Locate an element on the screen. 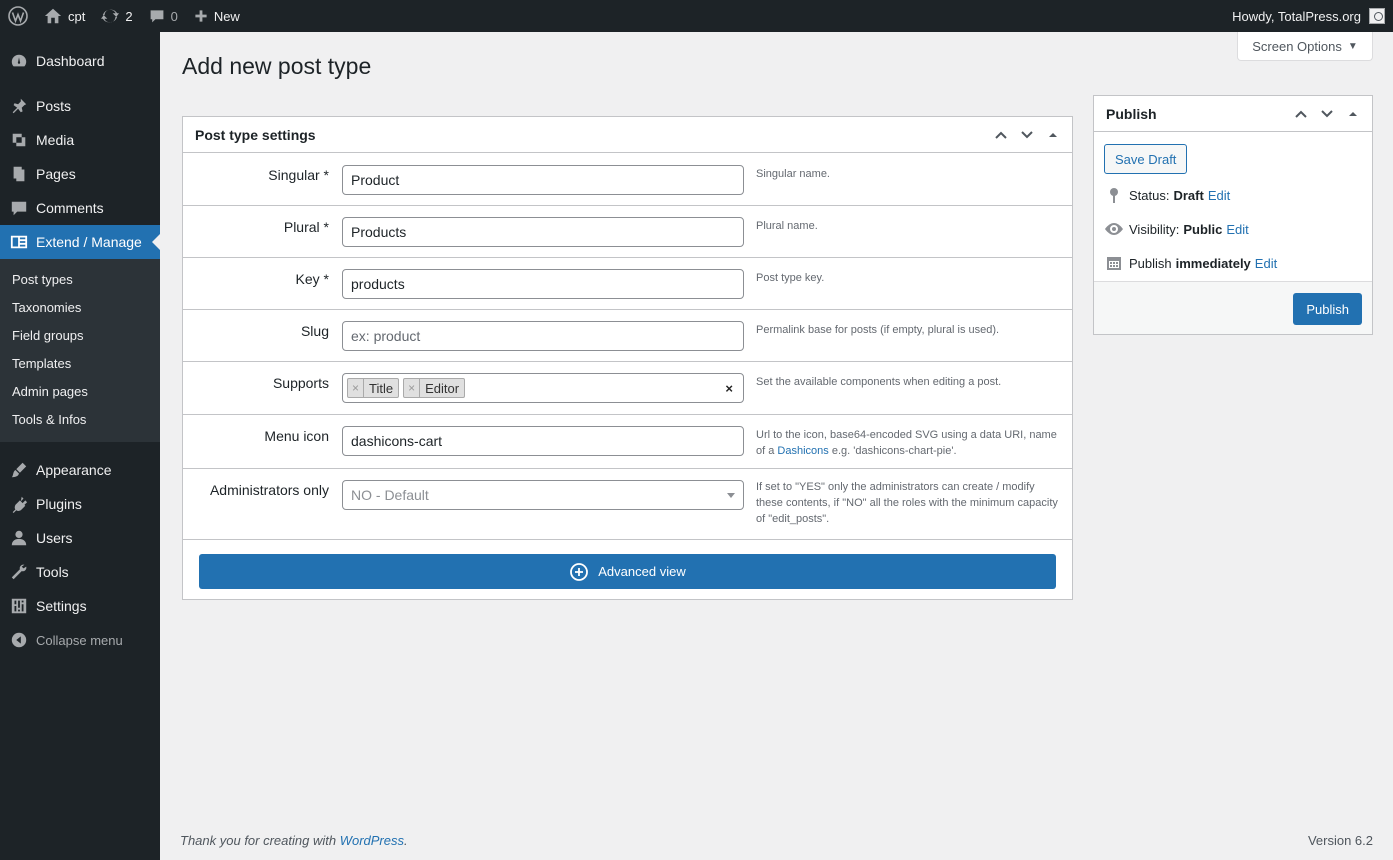 This screenshot has height=860, width=1393. menu-item-users: Users is located at coordinates (80, 538).